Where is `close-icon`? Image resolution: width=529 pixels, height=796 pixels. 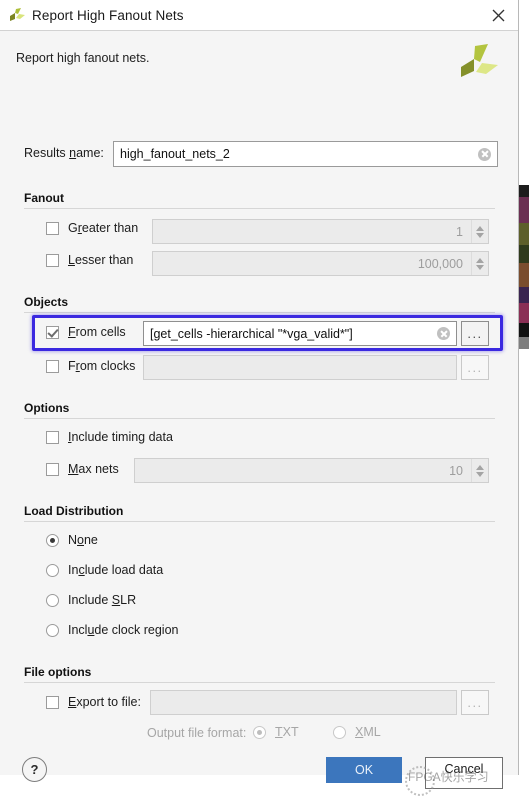
close-icon is located at coordinates (498, 15).